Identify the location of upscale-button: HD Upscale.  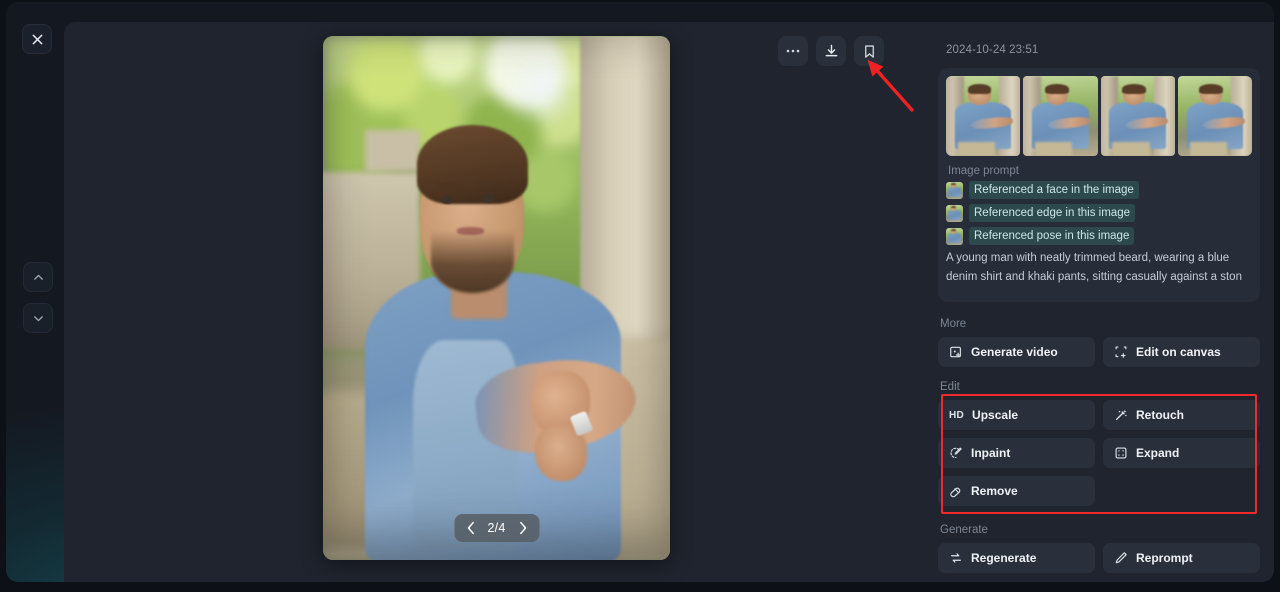
(1016, 415).